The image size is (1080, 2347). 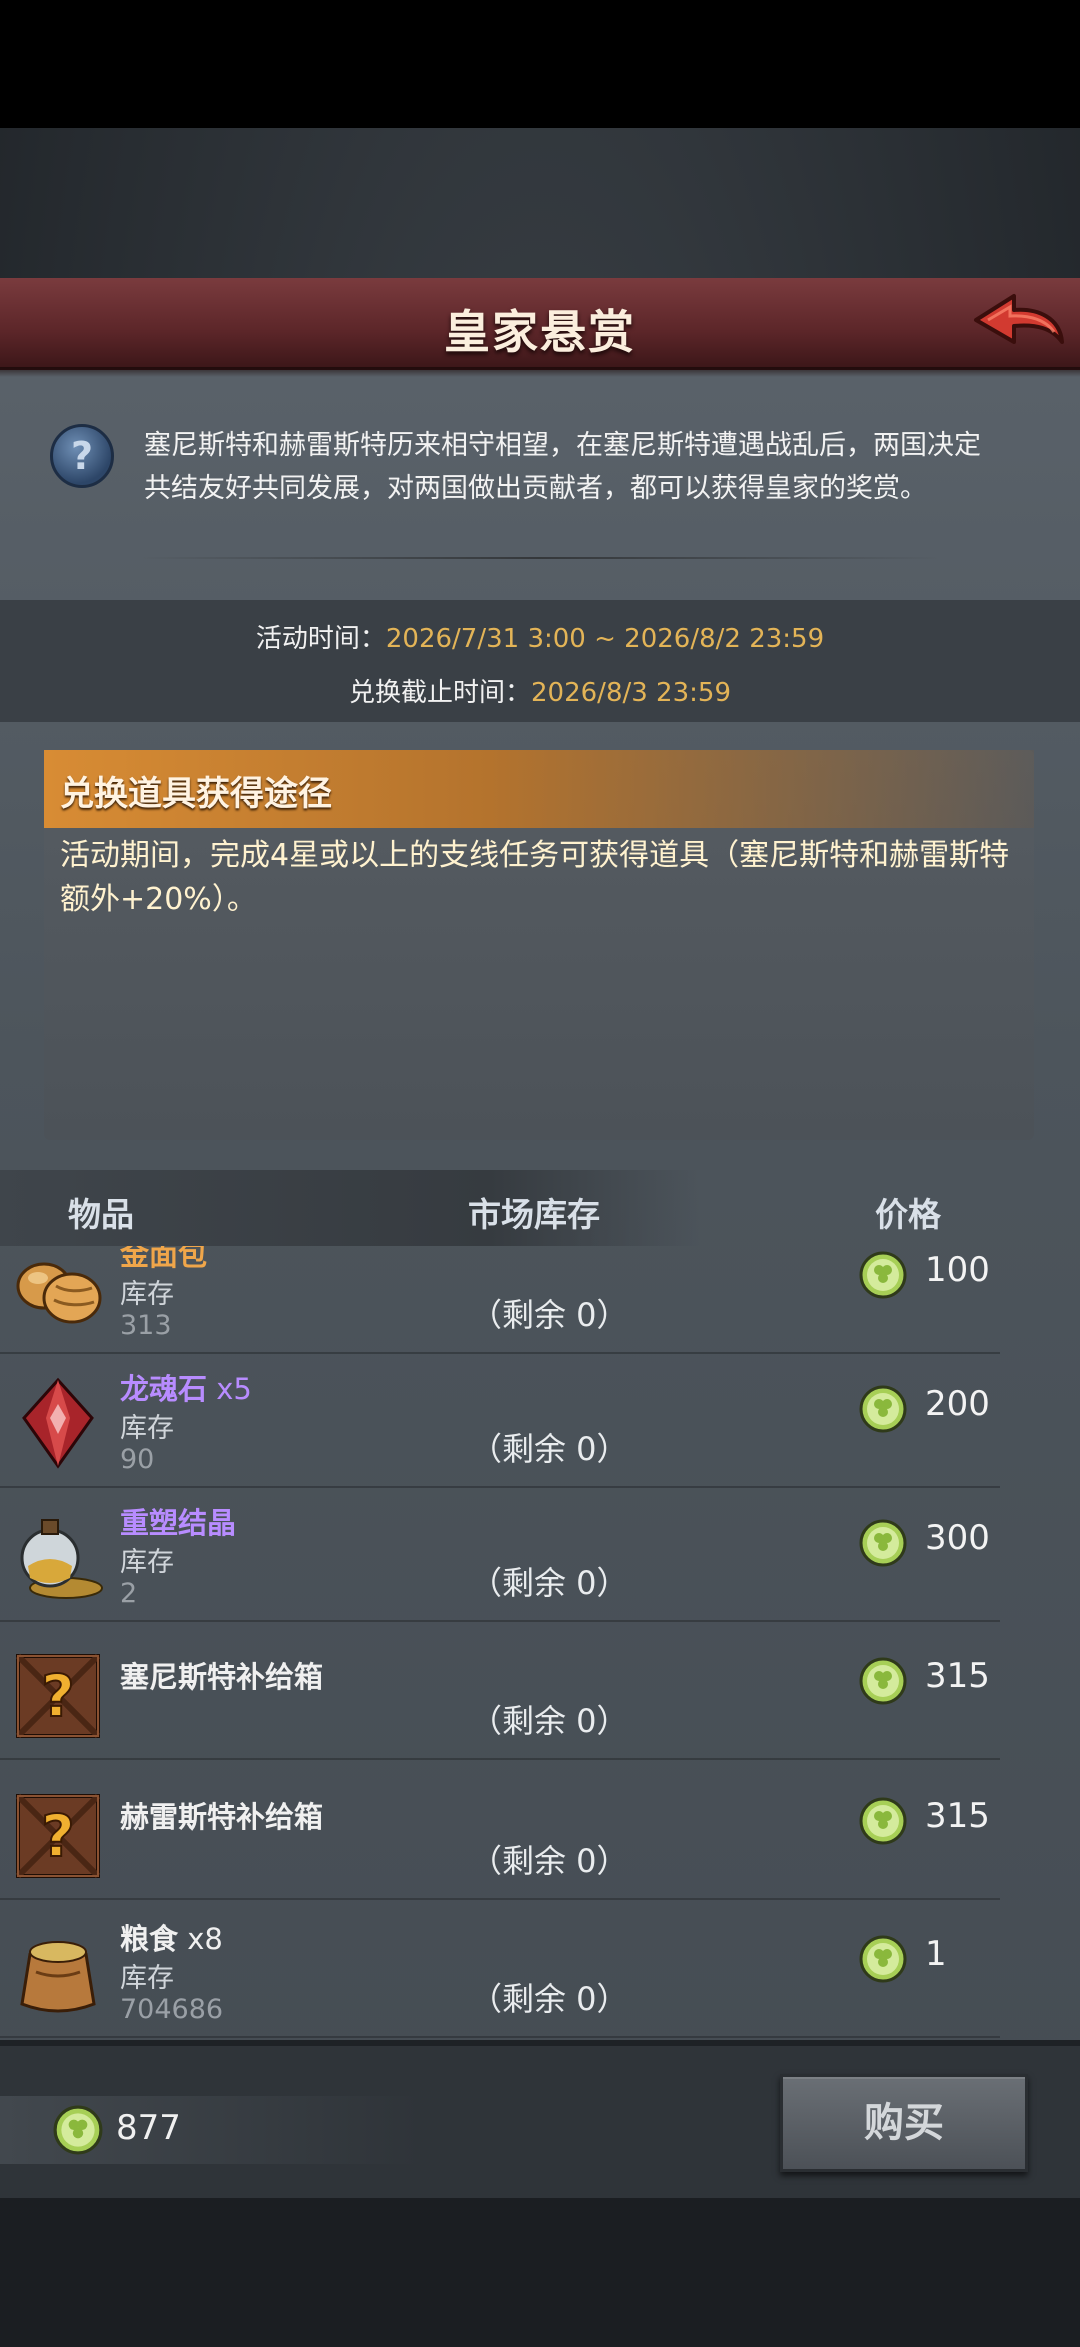 I want to click on price-value: 300, so click(x=957, y=1538).